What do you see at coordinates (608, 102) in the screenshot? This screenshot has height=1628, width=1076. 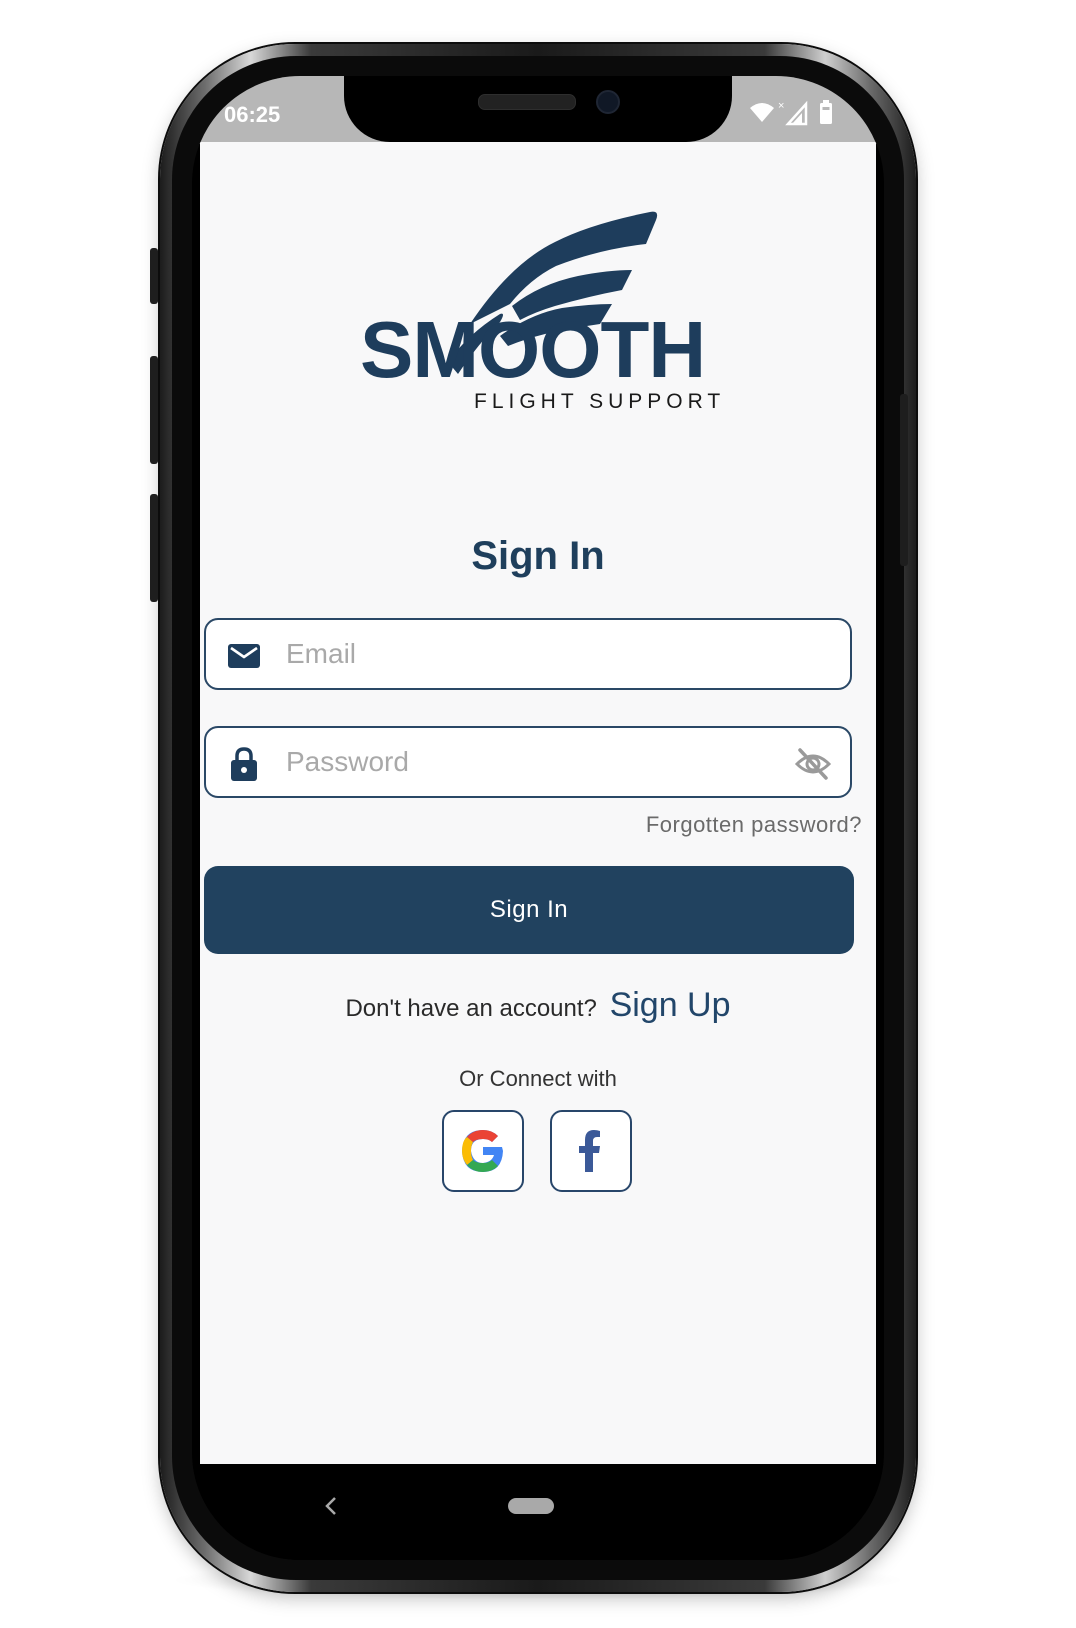 I see `front-camera` at bounding box center [608, 102].